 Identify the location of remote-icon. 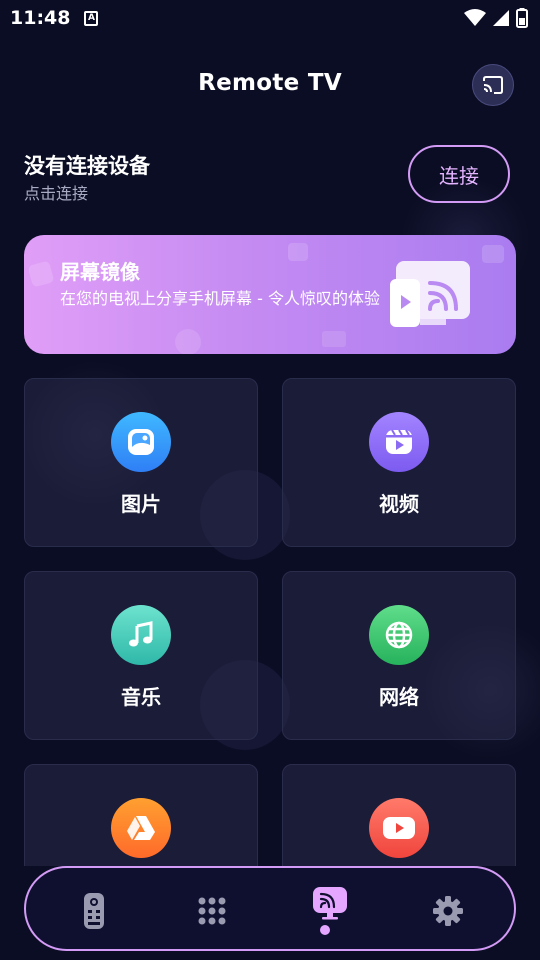
(94, 911).